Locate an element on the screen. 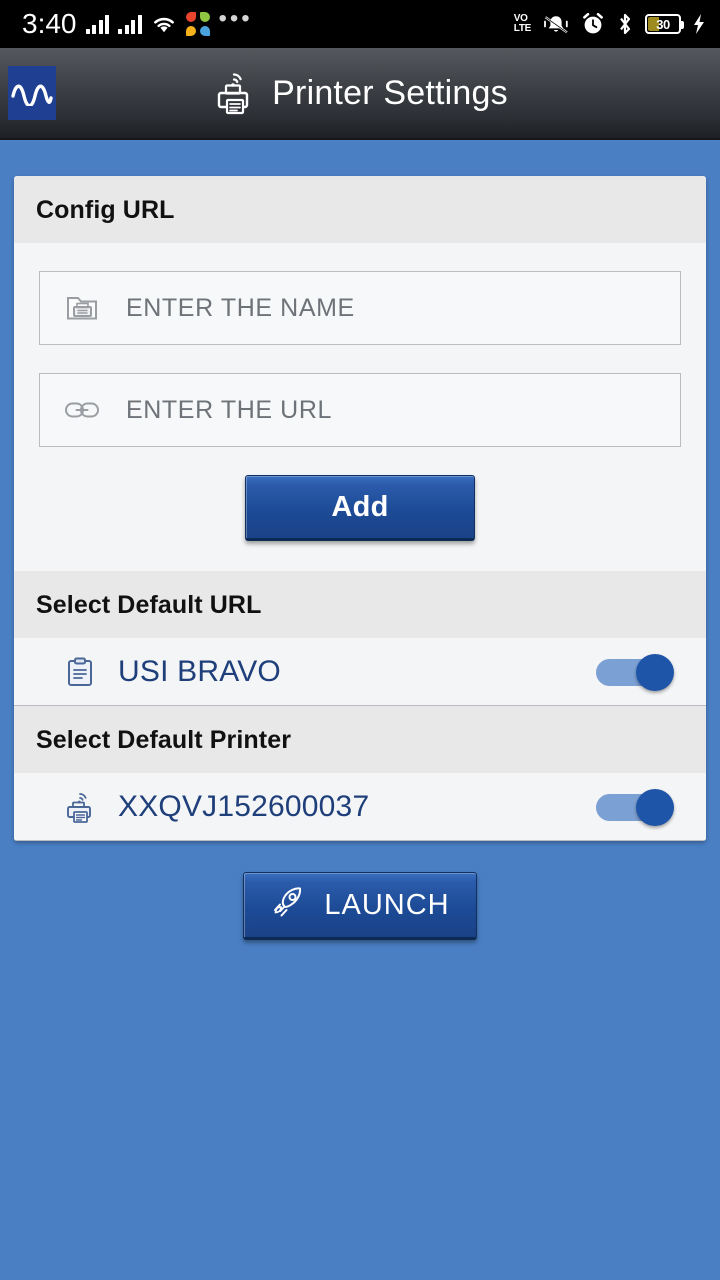 The image size is (720, 1280). select-default-printer-header: Select Default Printer is located at coordinates (360, 739).